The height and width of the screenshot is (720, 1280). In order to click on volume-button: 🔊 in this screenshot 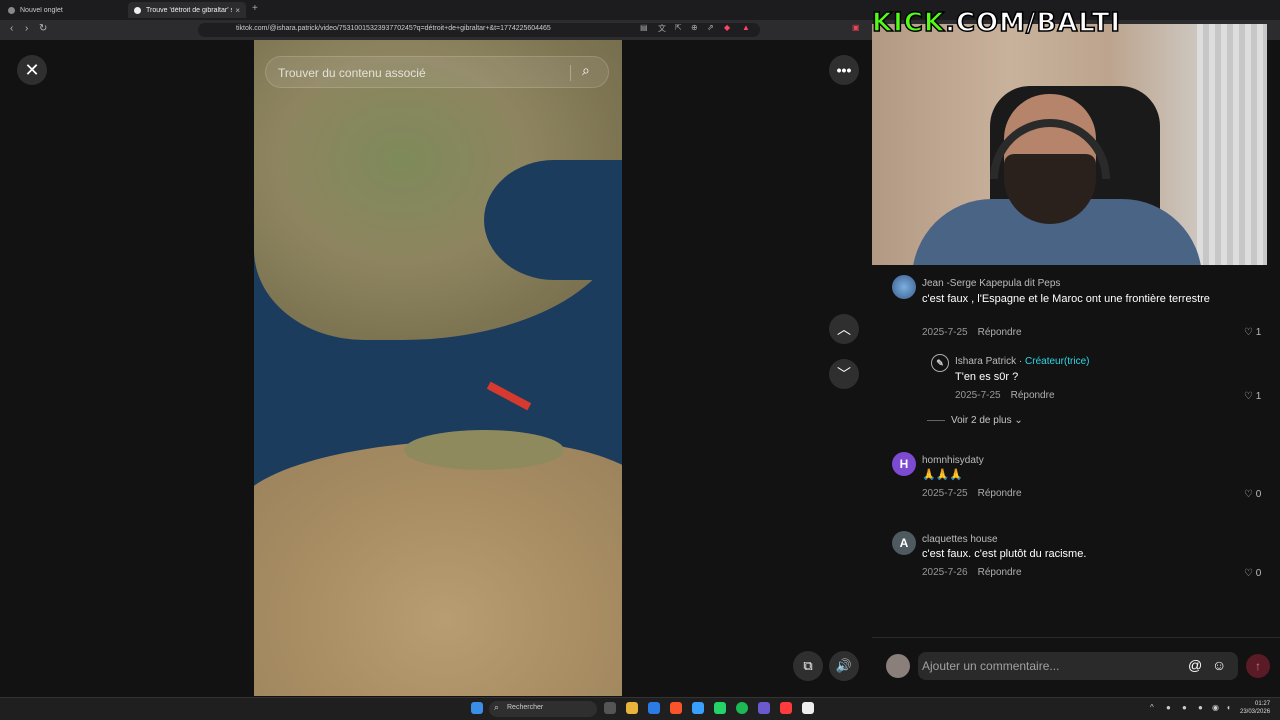, I will do `click(844, 666)`.